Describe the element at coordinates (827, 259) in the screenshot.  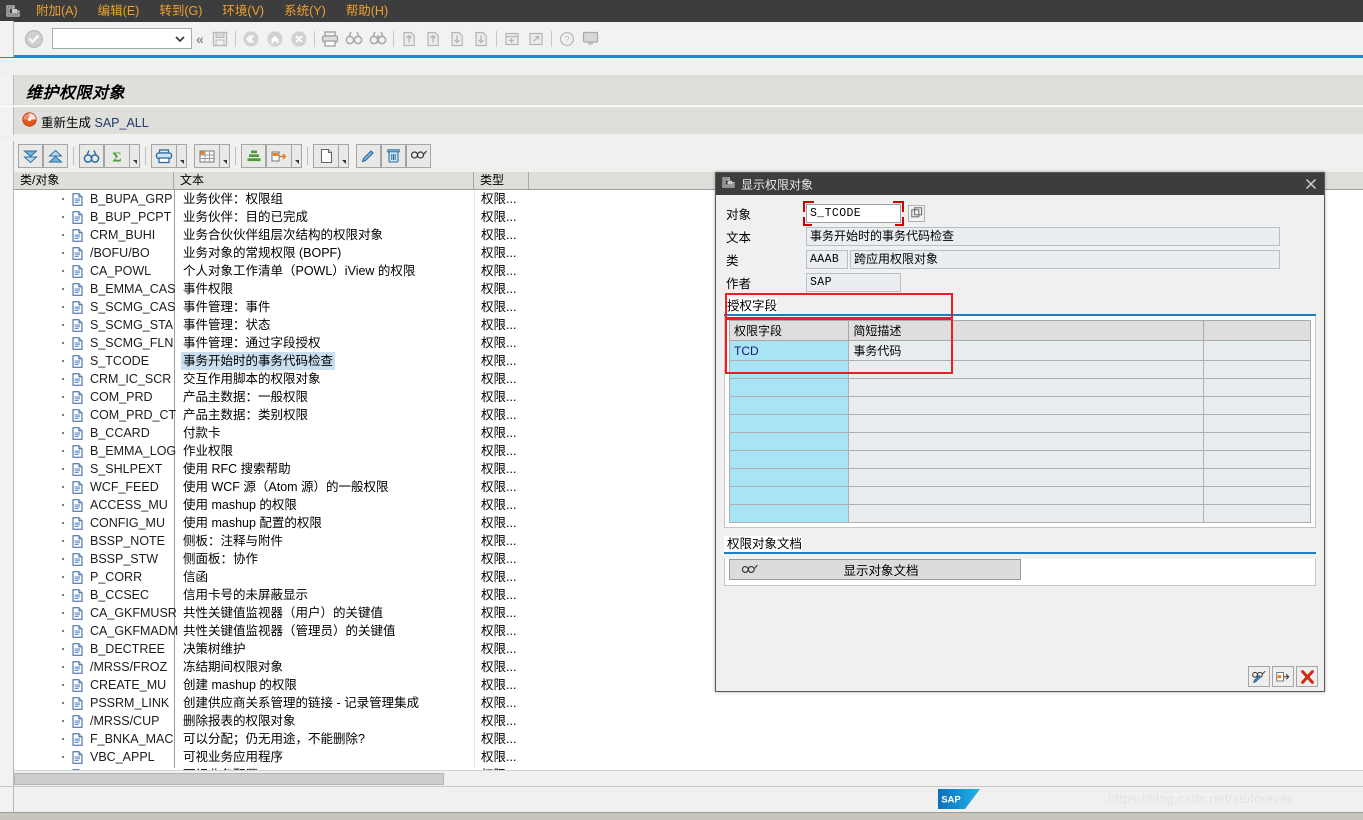
I see `class-code-input: AAAB` at that location.